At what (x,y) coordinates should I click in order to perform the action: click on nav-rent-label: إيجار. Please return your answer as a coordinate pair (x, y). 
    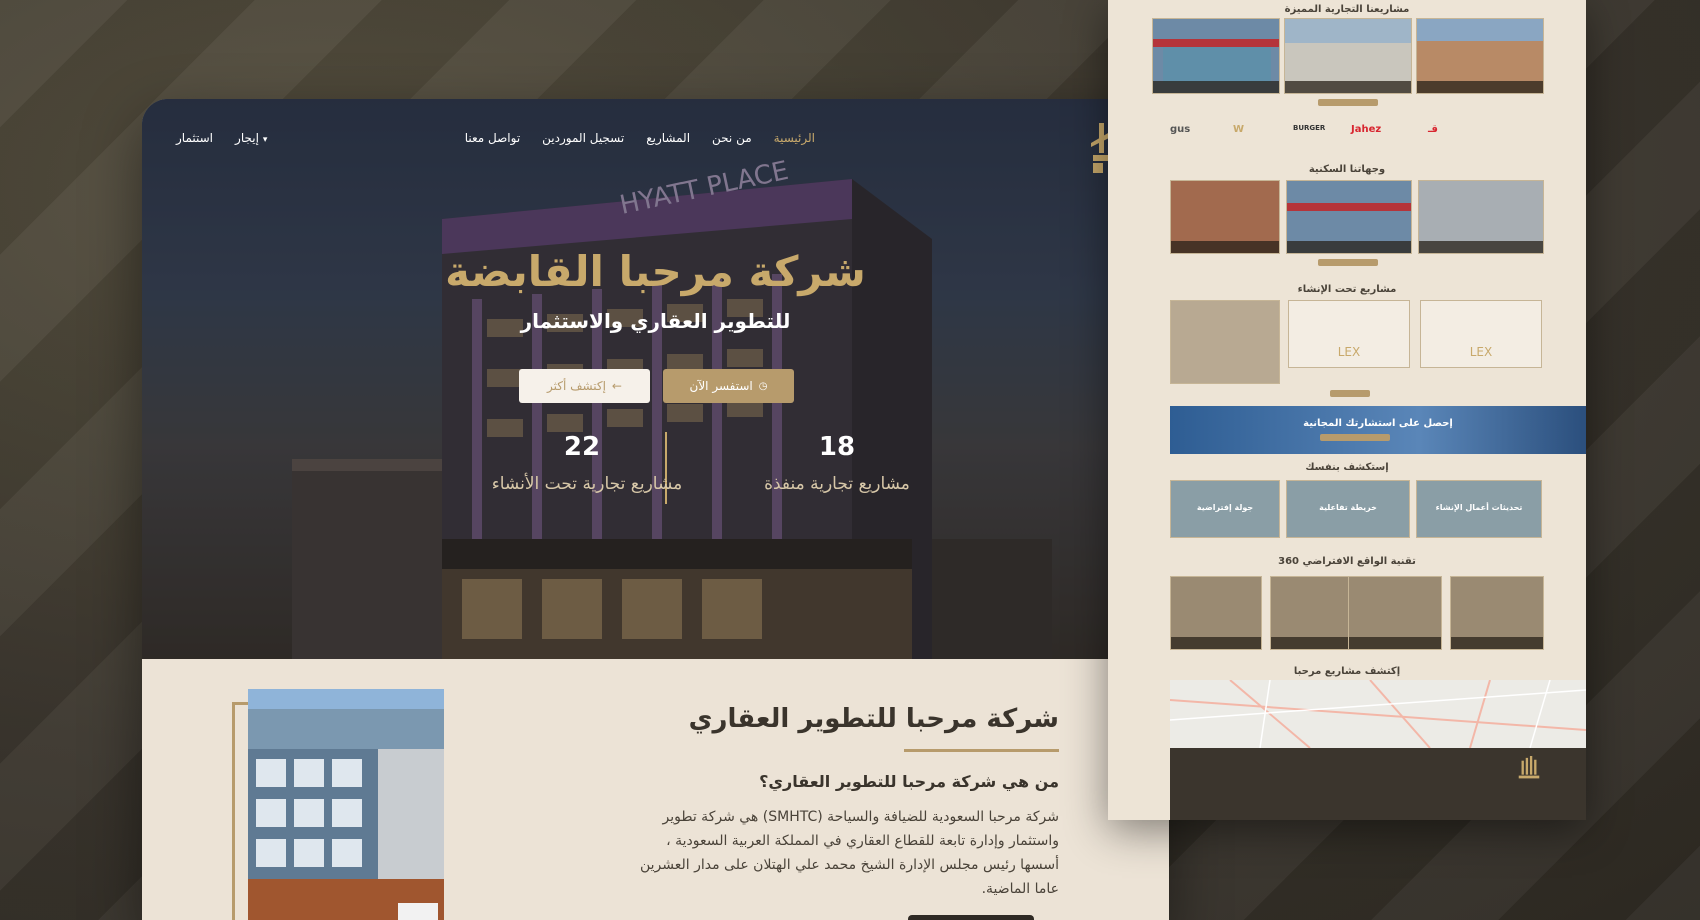
    Looking at the image, I should click on (247, 138).